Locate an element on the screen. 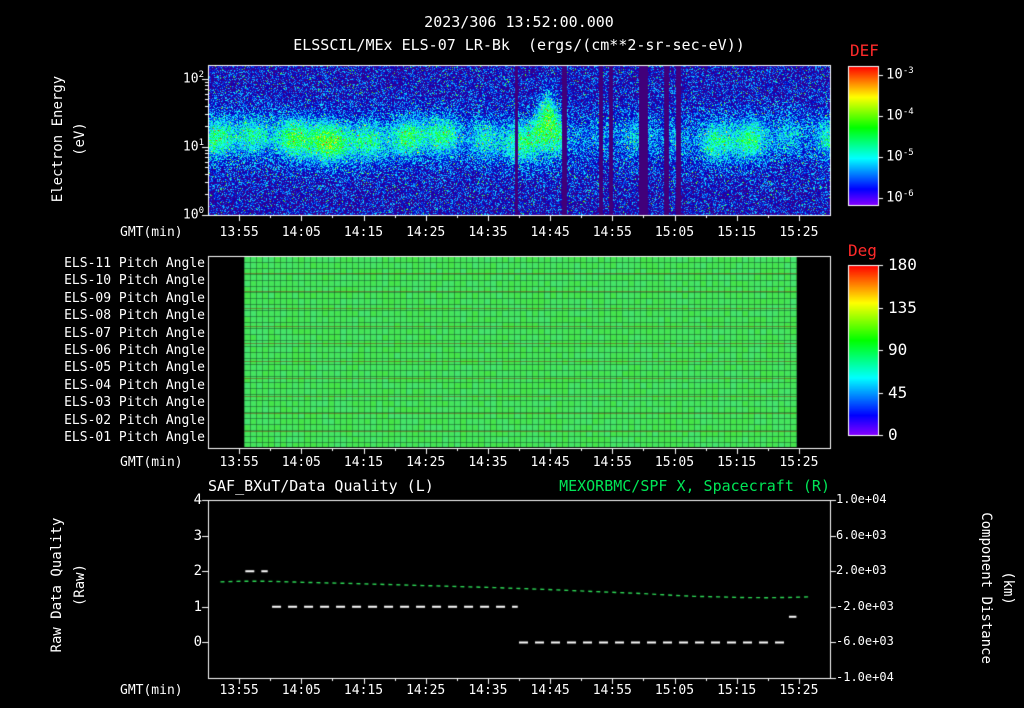 Image resolution: width=1024 pixels, height=708 pixels. pitch-row-label: ELS-07 Pitch Angle is located at coordinates (134, 333).